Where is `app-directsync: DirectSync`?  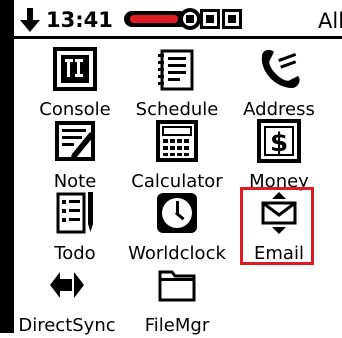 app-directsync: DirectSync is located at coordinates (67, 300).